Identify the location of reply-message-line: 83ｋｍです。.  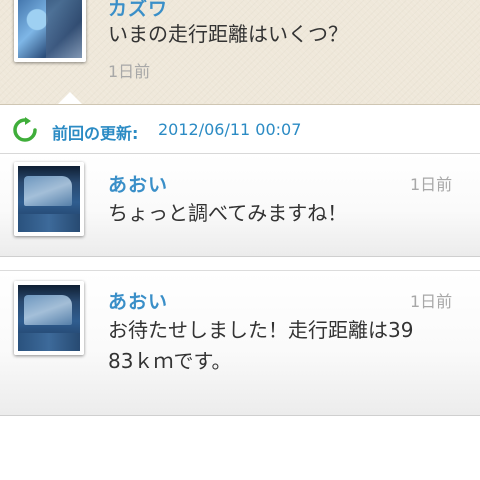
(170, 361).